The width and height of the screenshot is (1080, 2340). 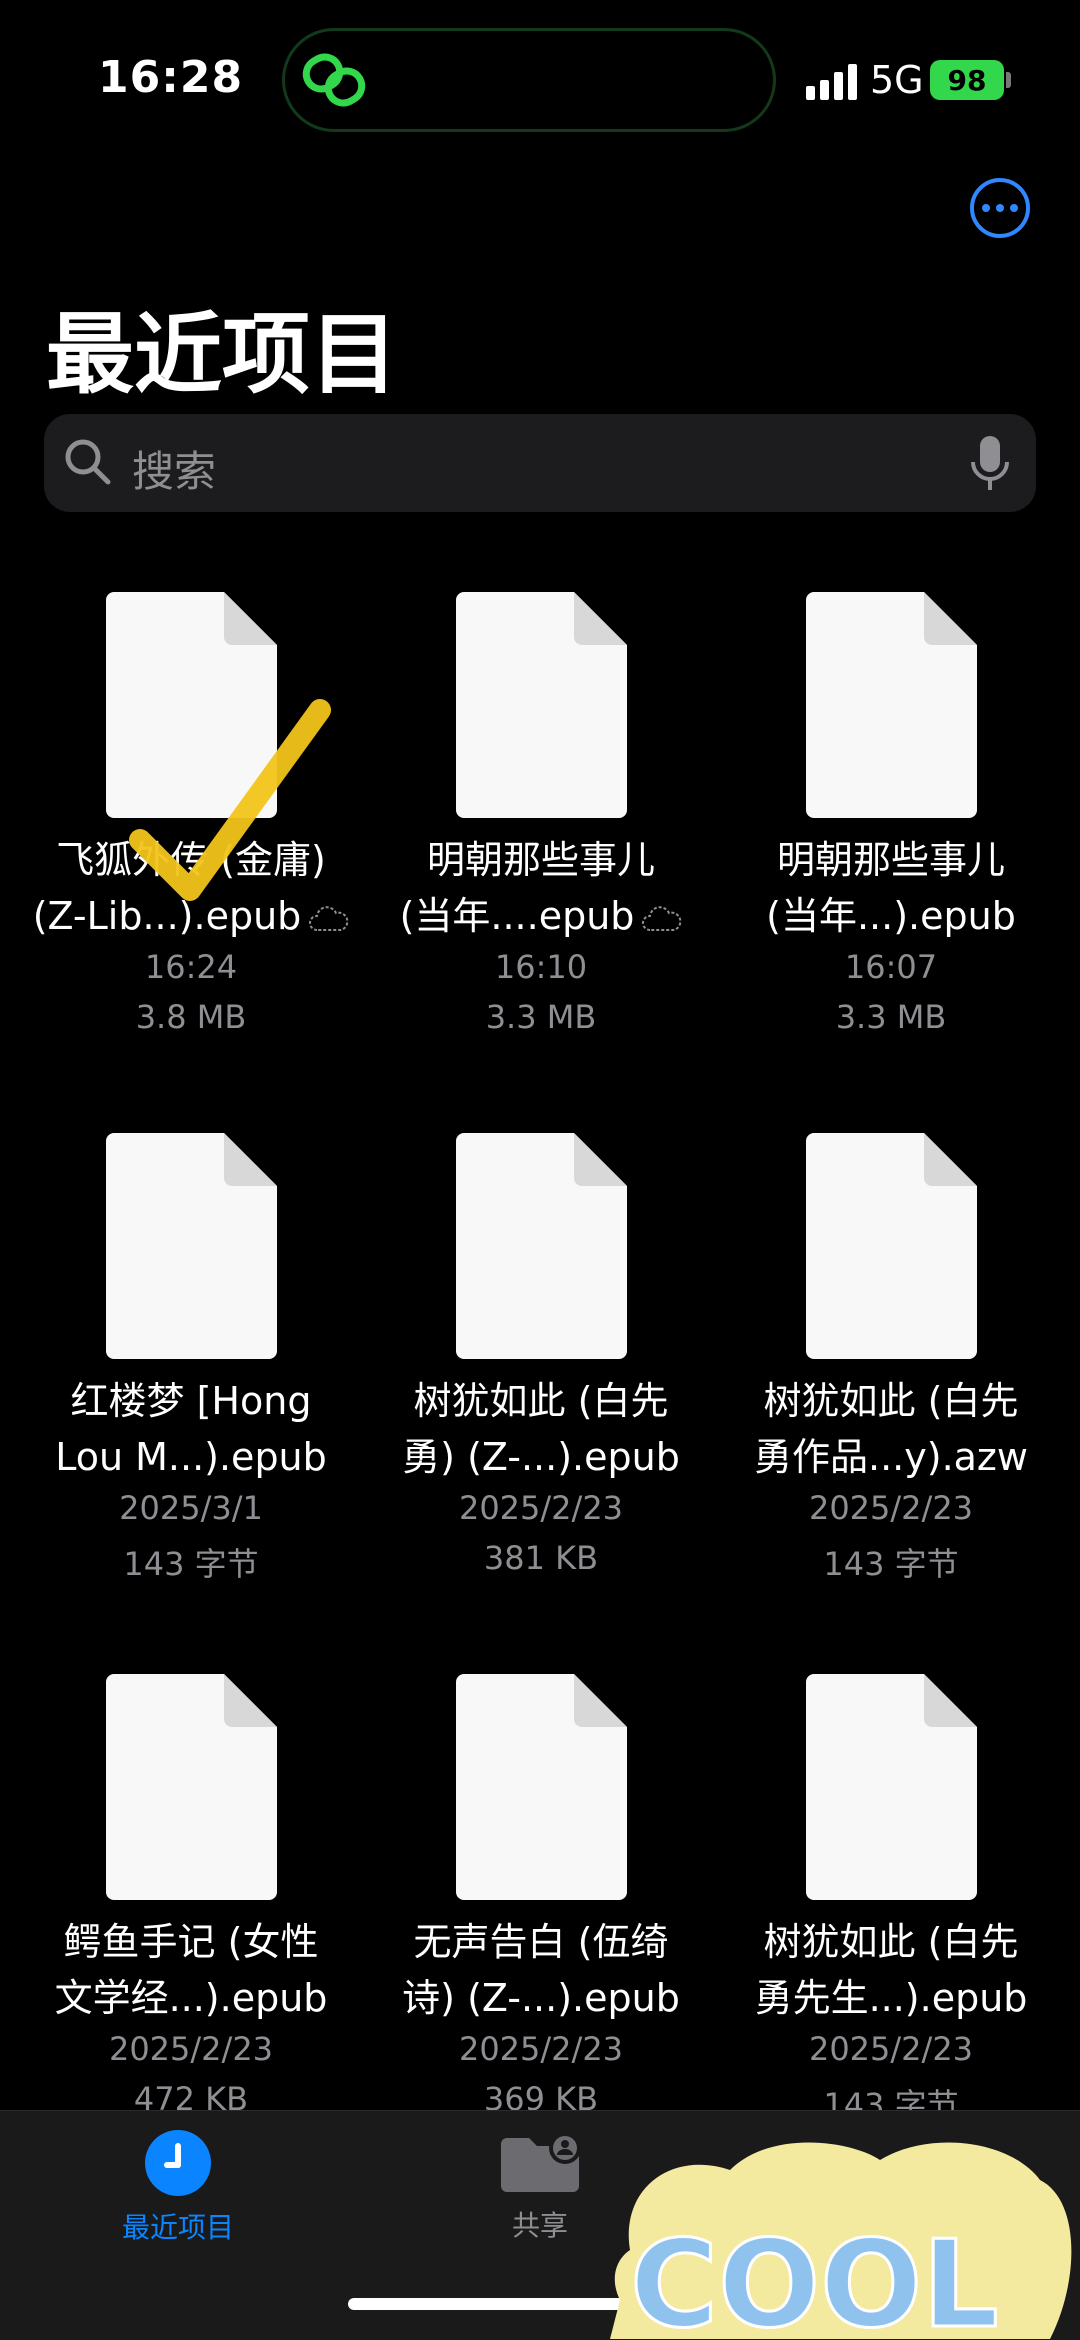 What do you see at coordinates (178, 2163) in the screenshot?
I see `clock-icon` at bounding box center [178, 2163].